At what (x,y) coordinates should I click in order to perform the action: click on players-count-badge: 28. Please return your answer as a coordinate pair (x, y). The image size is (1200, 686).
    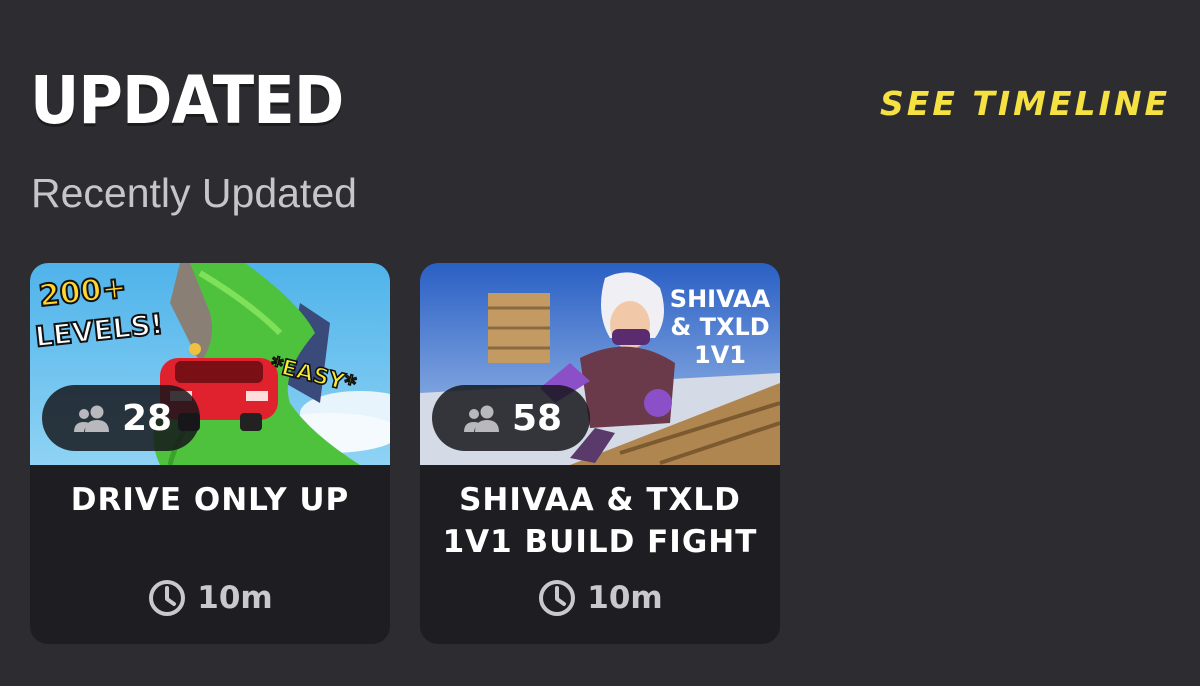
    Looking at the image, I should click on (121, 418).